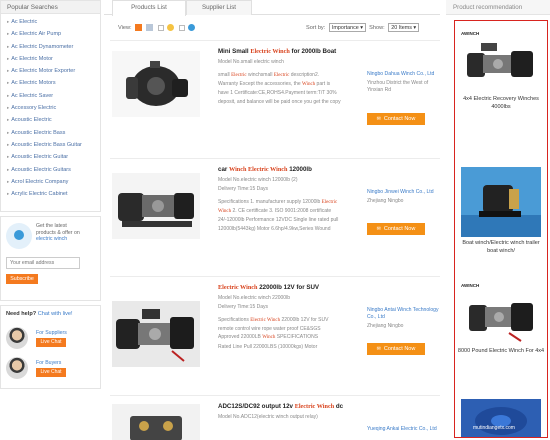 The height and width of the screenshot is (440, 550). What do you see at coordinates (50, 170) in the screenshot?
I see `category-link: ▸ Acoustic Electric Guitars` at bounding box center [50, 170].